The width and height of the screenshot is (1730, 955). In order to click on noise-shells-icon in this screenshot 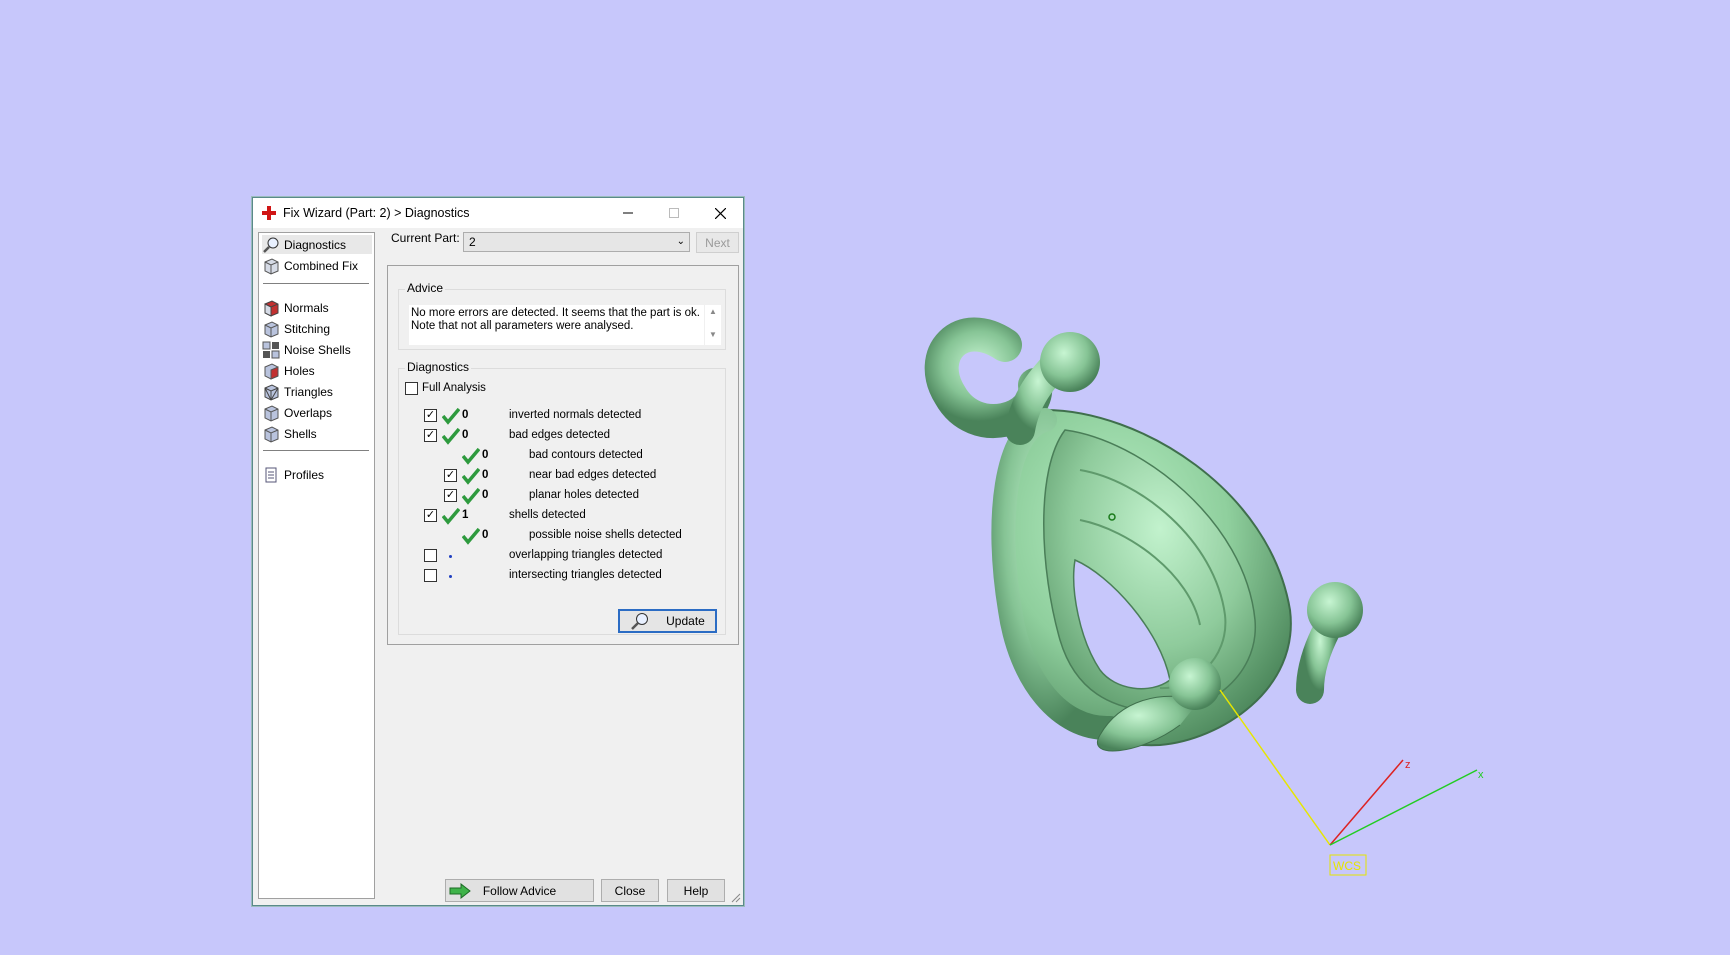, I will do `click(271, 349)`.